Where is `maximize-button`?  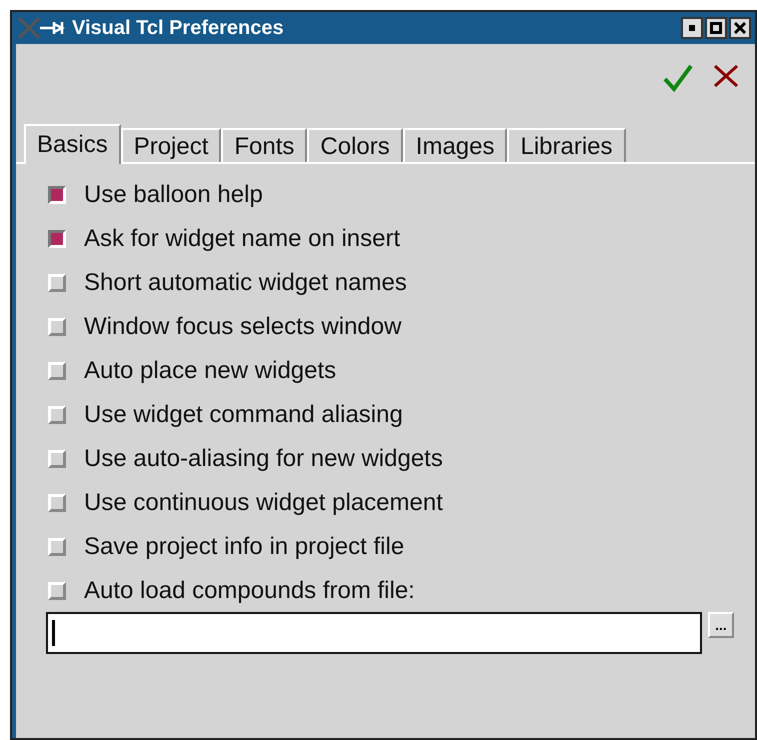 maximize-button is located at coordinates (716, 28).